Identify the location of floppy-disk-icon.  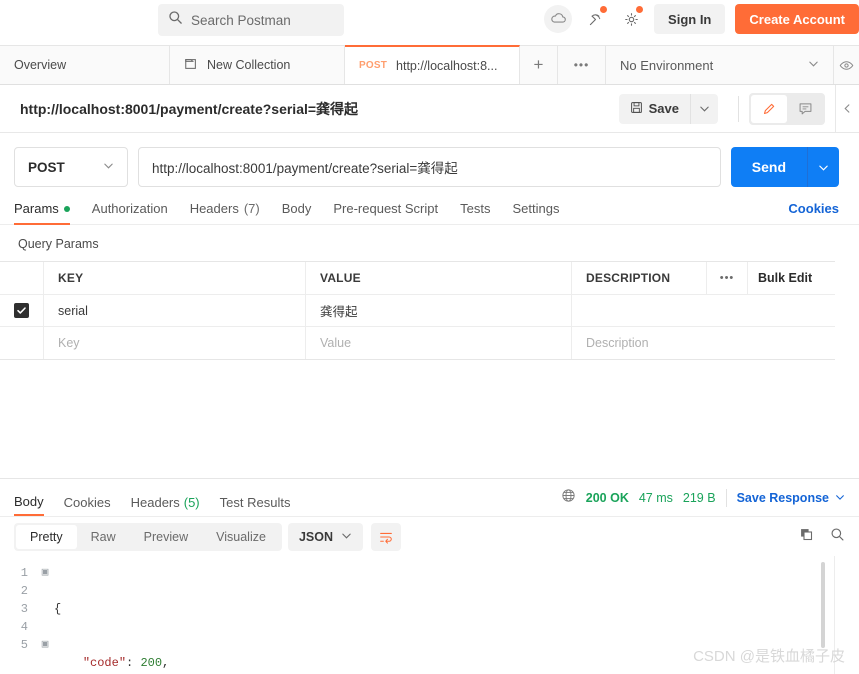
(636, 109).